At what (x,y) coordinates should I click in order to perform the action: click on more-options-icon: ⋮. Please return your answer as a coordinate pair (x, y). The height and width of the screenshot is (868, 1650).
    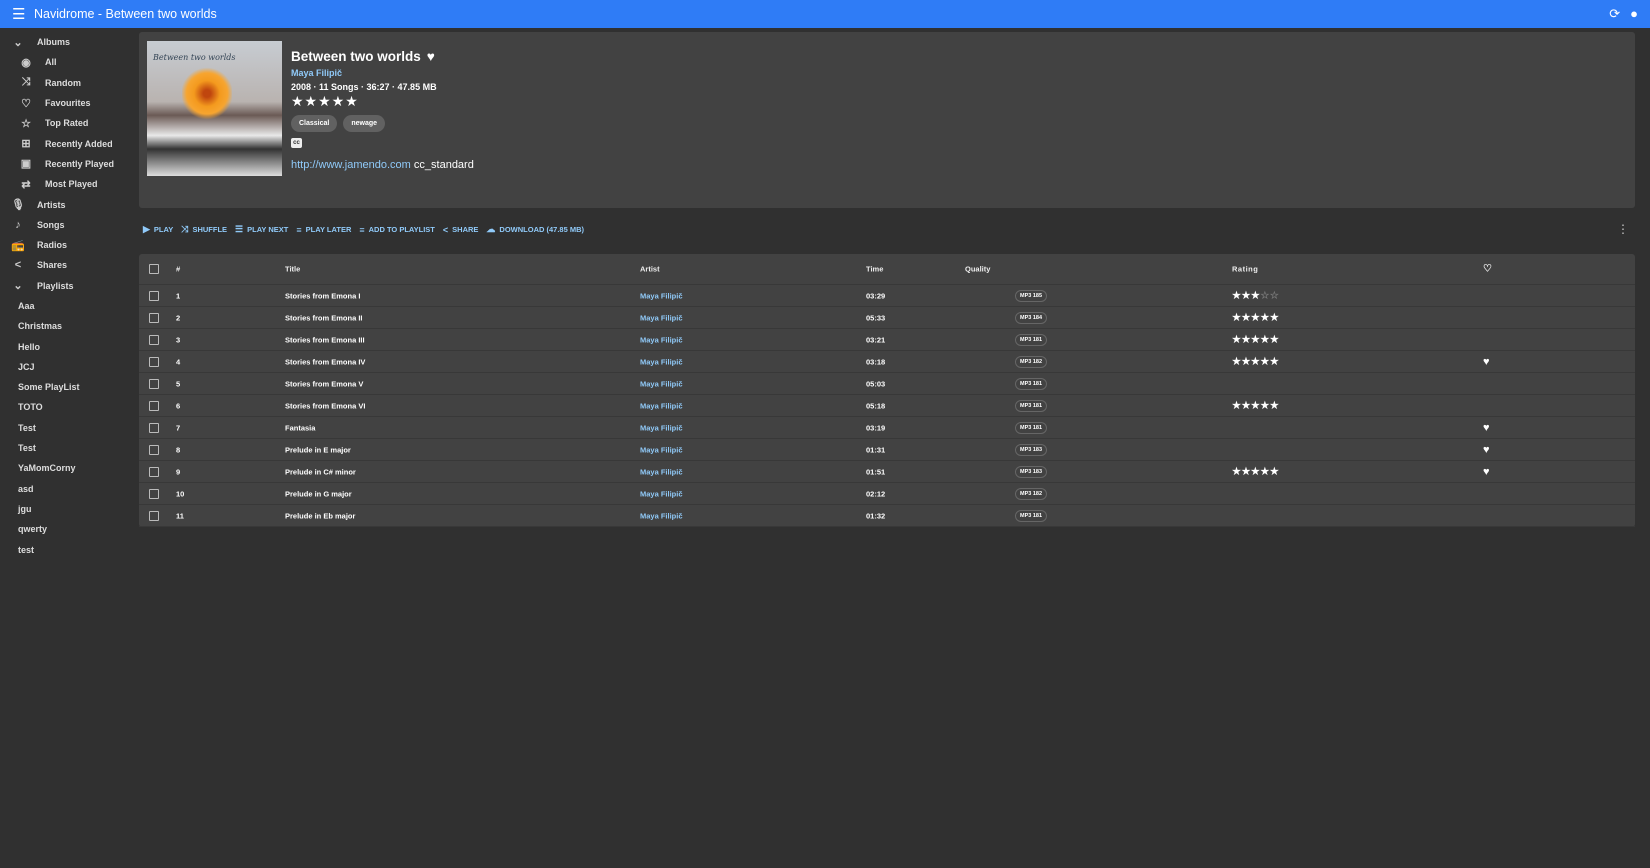
    Looking at the image, I should click on (1623, 229).